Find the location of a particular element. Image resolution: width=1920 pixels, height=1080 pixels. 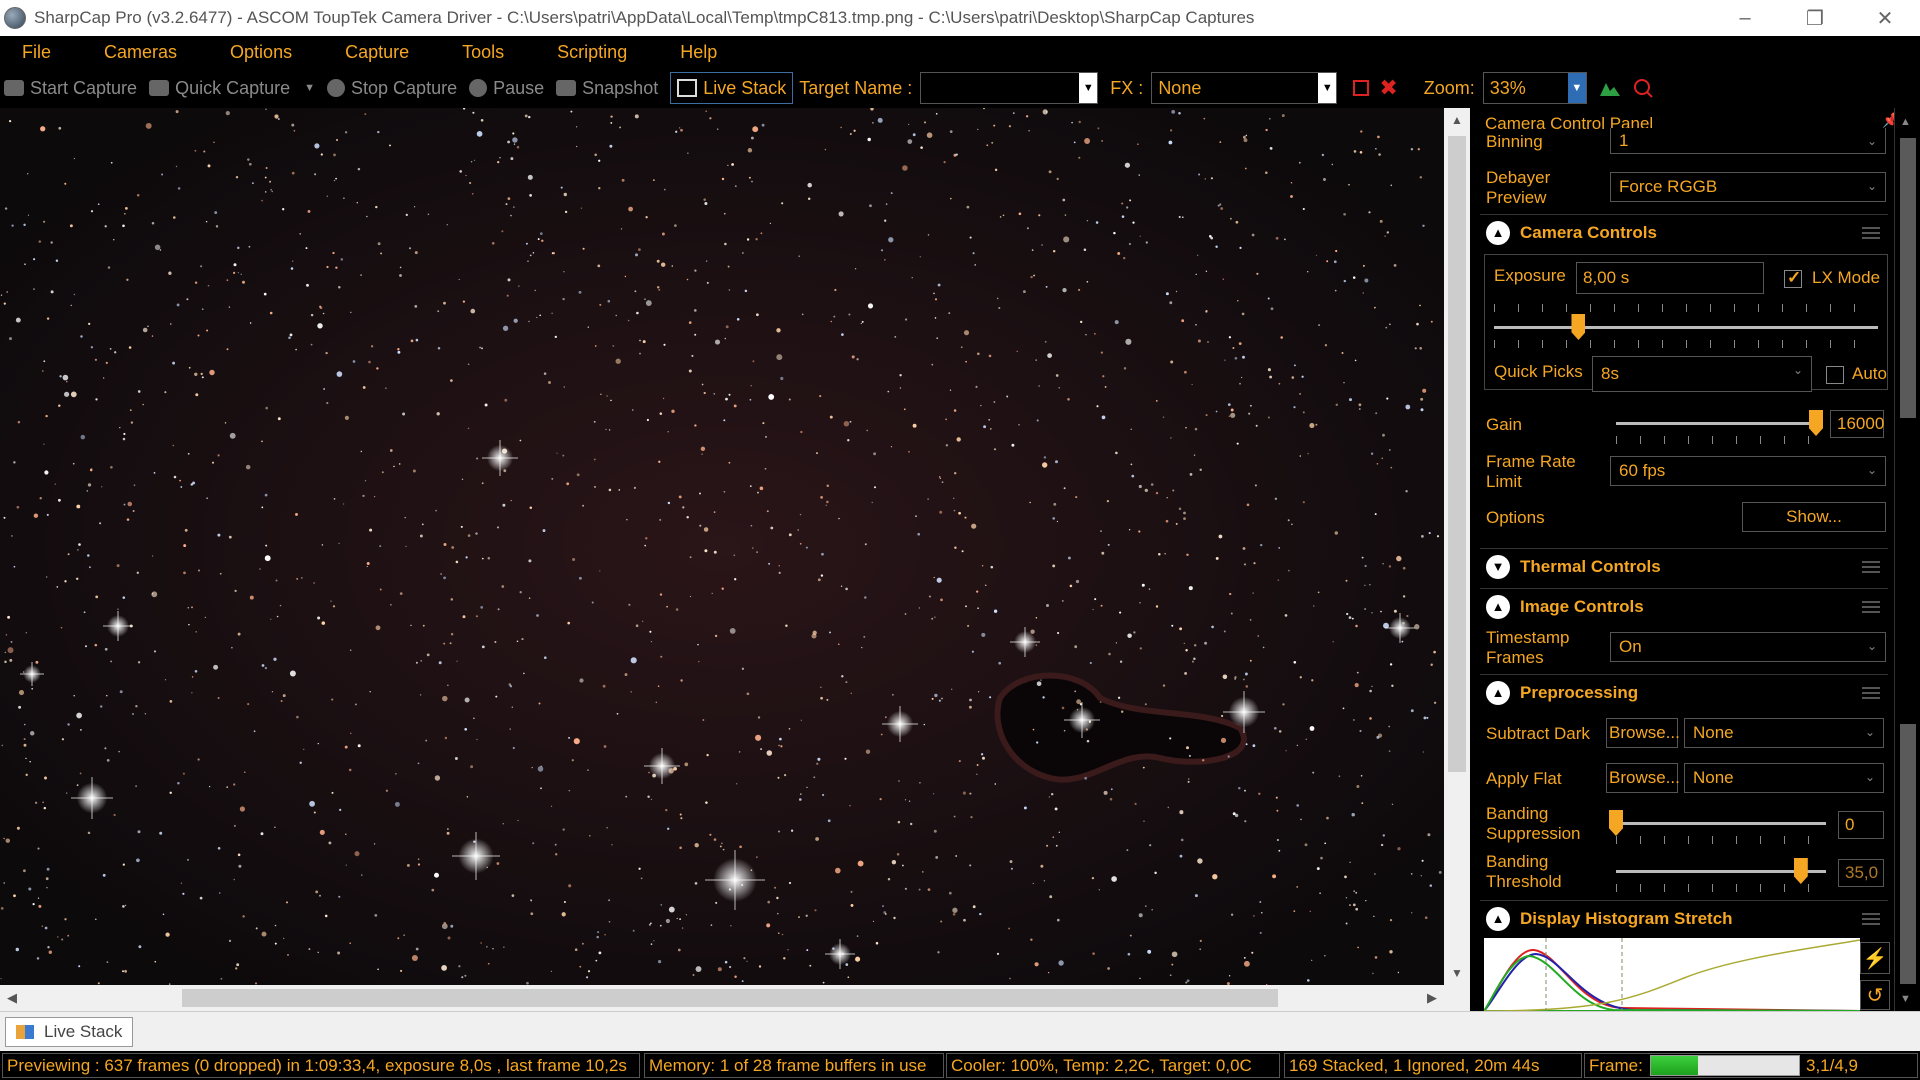

quick-picks-select: 8s ⌄ is located at coordinates (1702, 374).